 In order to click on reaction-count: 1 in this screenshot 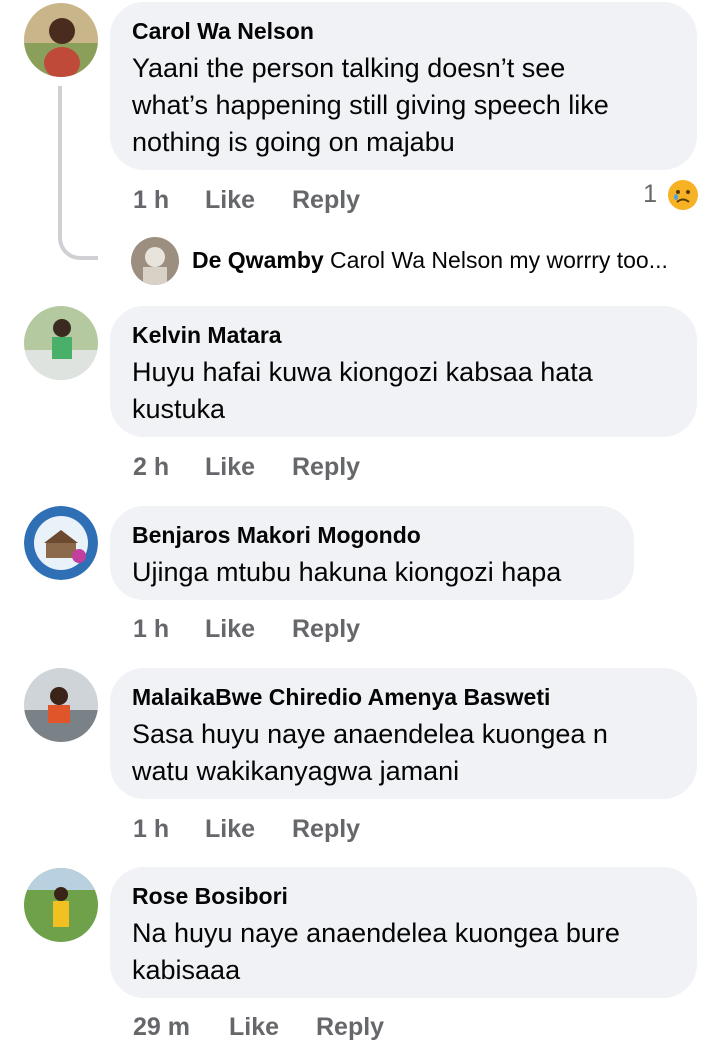, I will do `click(650, 194)`.